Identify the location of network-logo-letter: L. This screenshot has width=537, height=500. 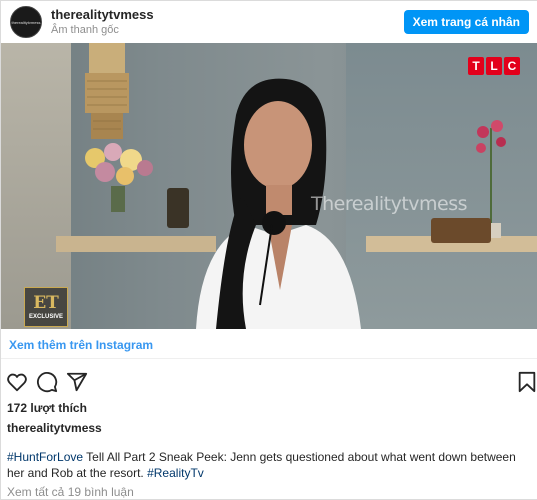
(494, 66).